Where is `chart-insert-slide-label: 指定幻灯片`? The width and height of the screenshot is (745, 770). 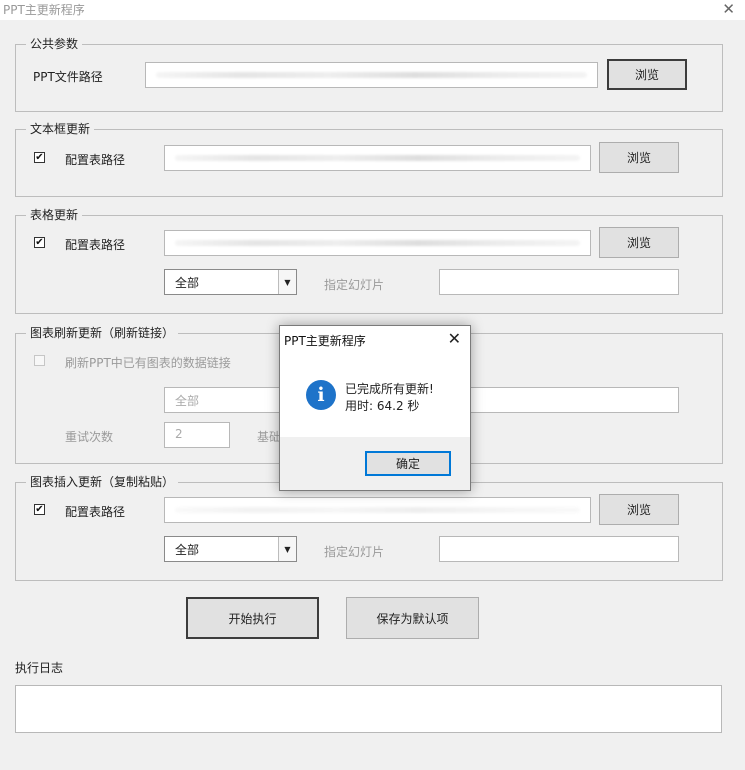
chart-insert-slide-label: 指定幻灯片 is located at coordinates (354, 552).